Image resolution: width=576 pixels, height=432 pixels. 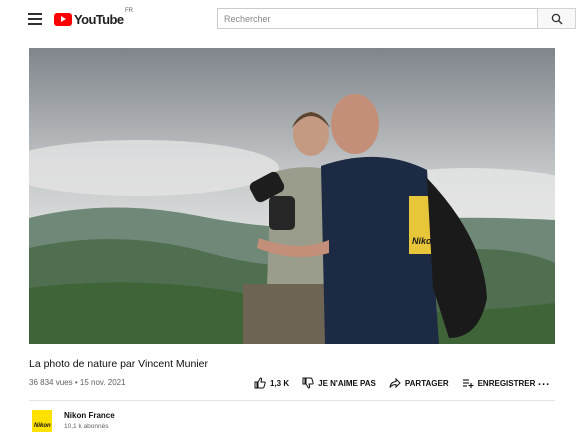 I want to click on save-label: ENREGISTRER, so click(x=506, y=383).